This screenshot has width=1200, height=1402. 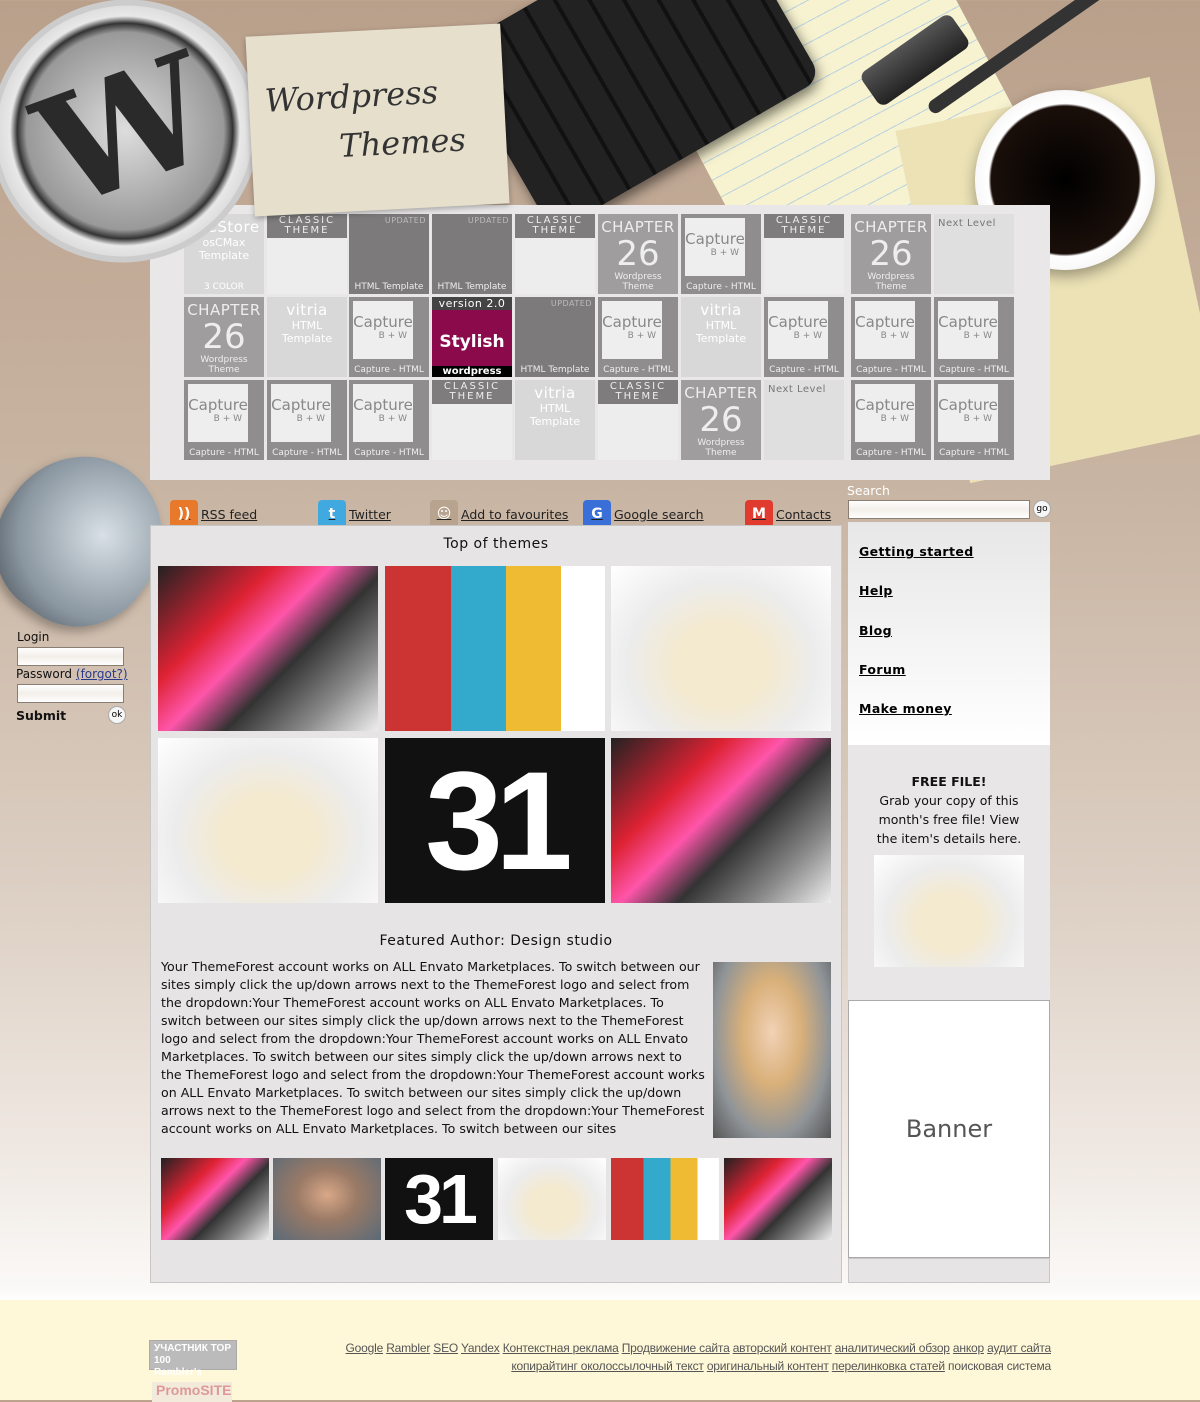 What do you see at coordinates (949, 1129) in the screenshot?
I see `banner: Banner` at bounding box center [949, 1129].